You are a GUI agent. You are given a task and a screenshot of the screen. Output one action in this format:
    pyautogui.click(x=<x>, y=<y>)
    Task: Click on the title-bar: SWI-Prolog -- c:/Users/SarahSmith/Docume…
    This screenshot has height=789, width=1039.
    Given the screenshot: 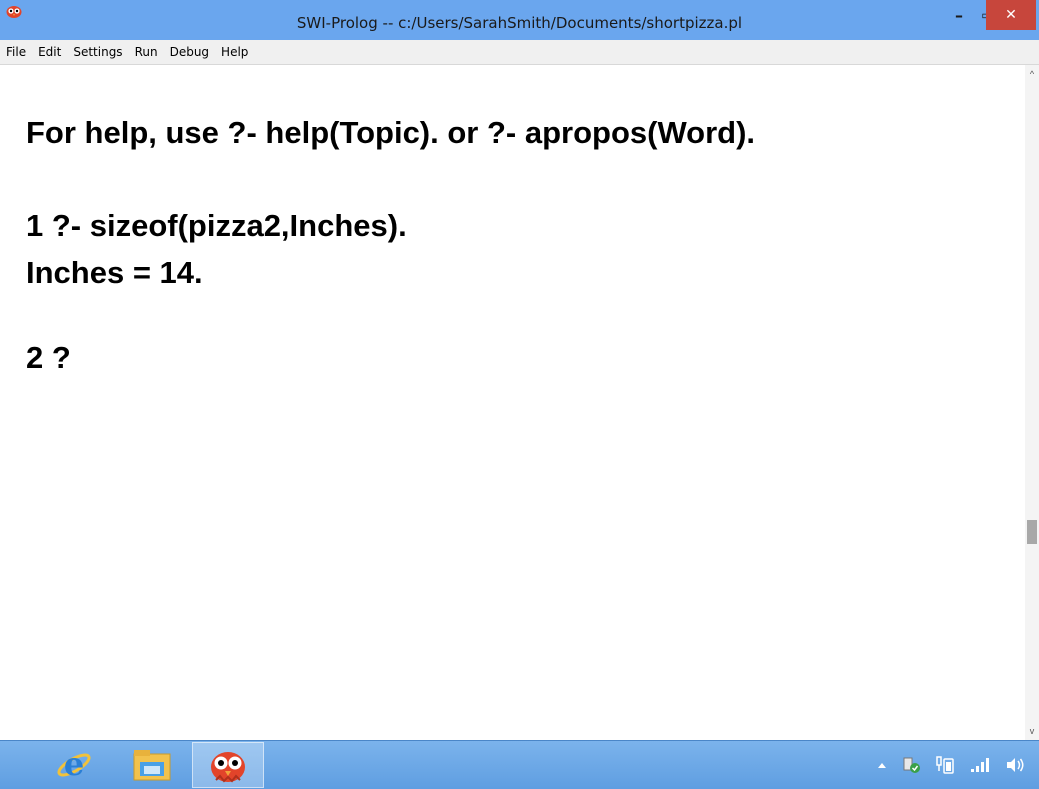 What is the action you would take?
    pyautogui.click(x=519, y=20)
    